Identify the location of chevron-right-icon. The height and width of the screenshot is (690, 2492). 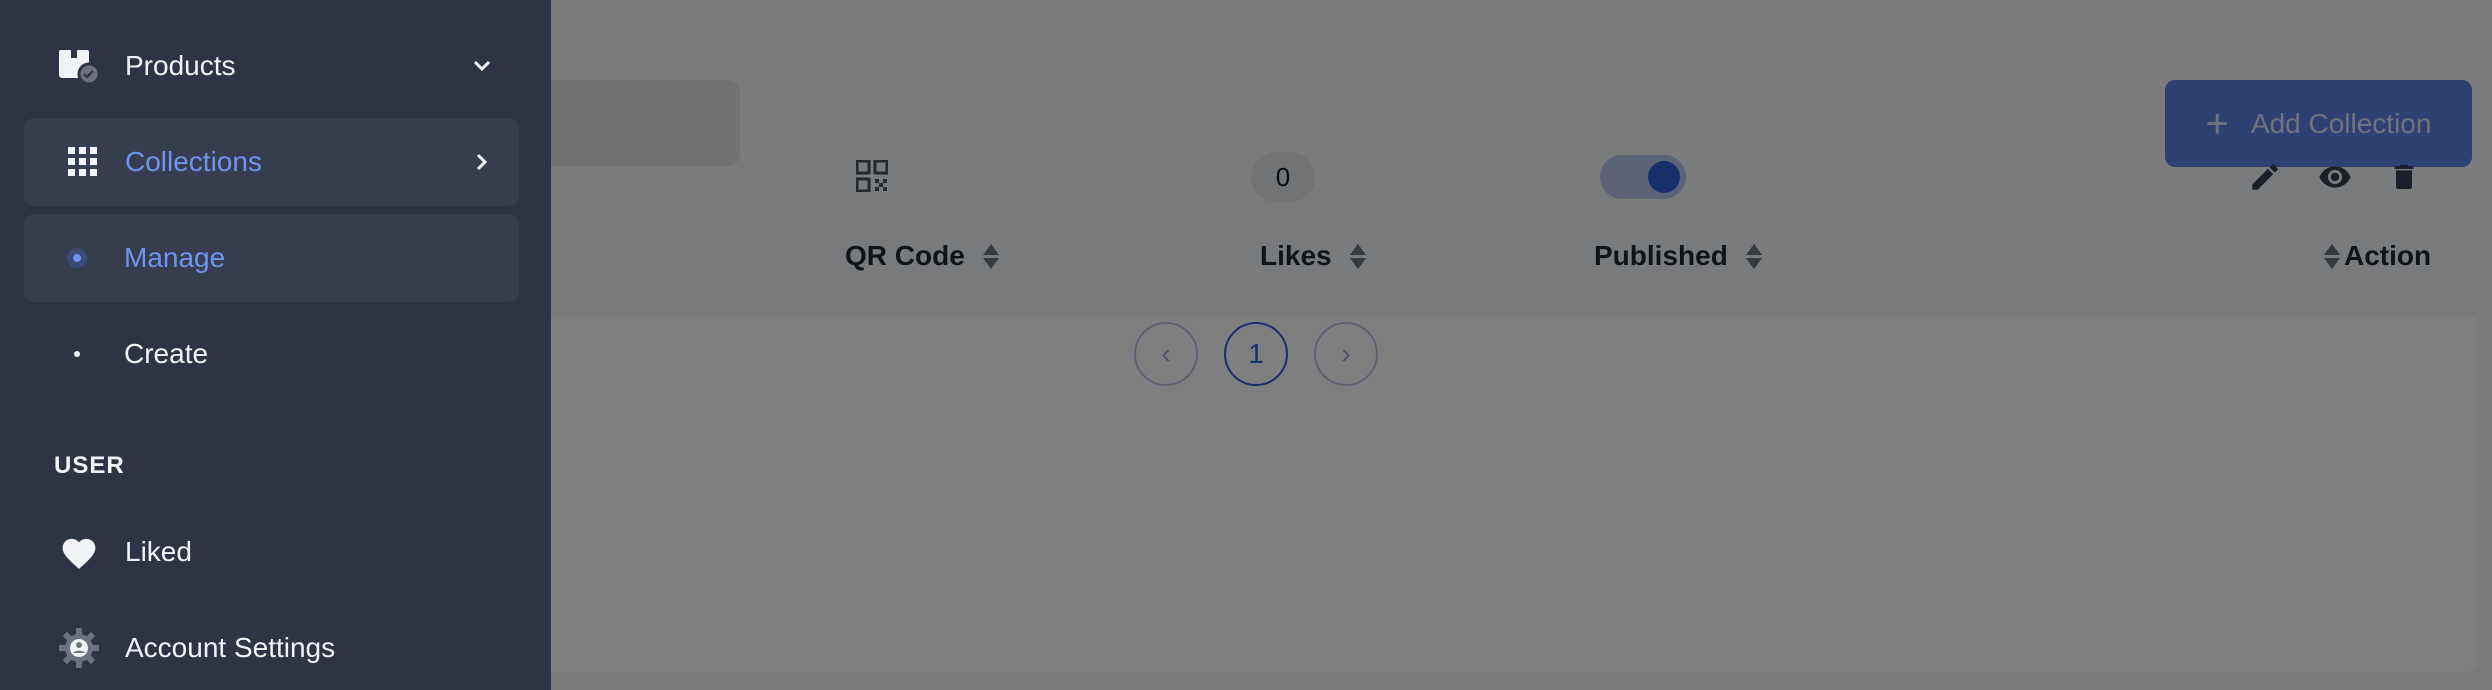
(482, 162).